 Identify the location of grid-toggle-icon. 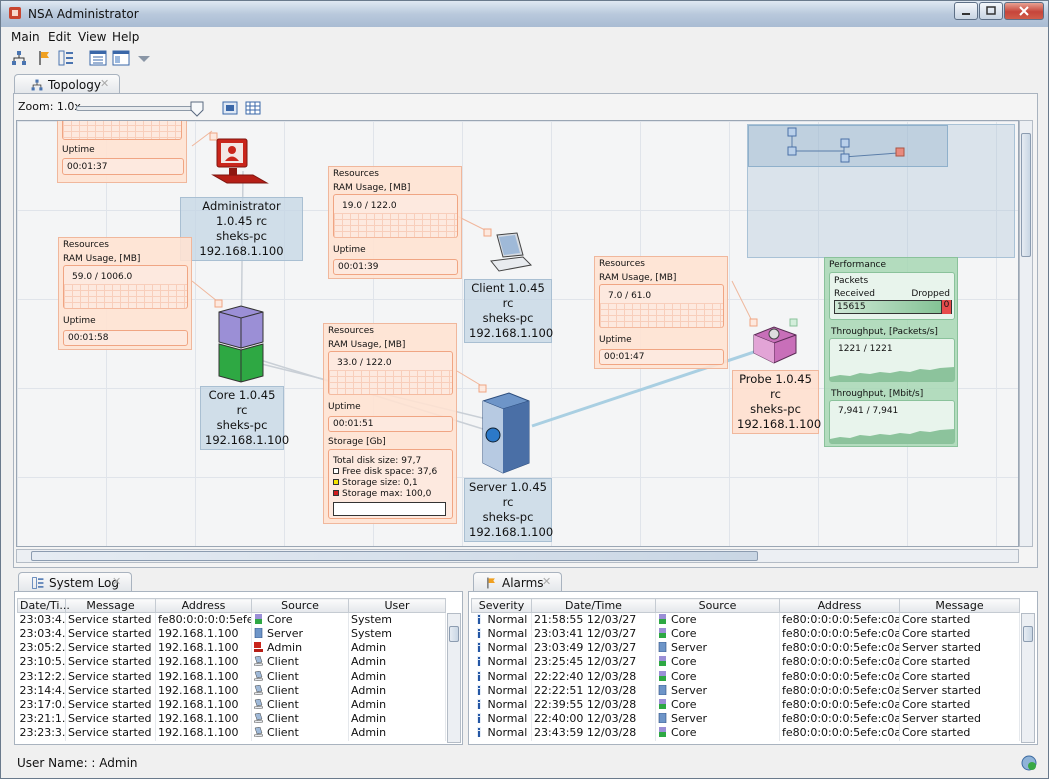
(253, 108).